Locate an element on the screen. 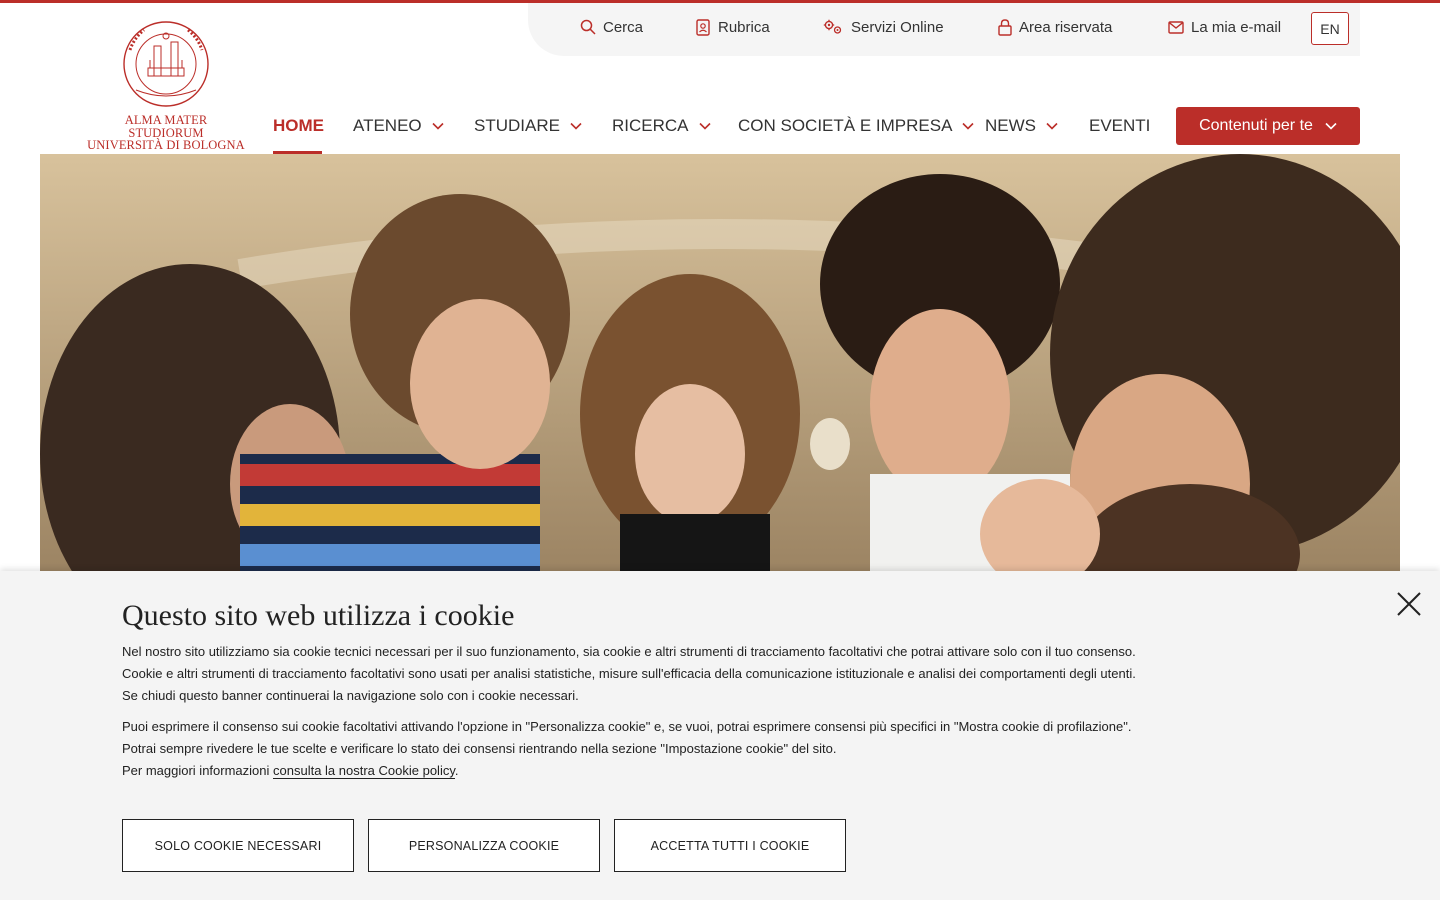 The width and height of the screenshot is (1440, 900). nav-ateneo-label: ATENEO is located at coordinates (387, 125).